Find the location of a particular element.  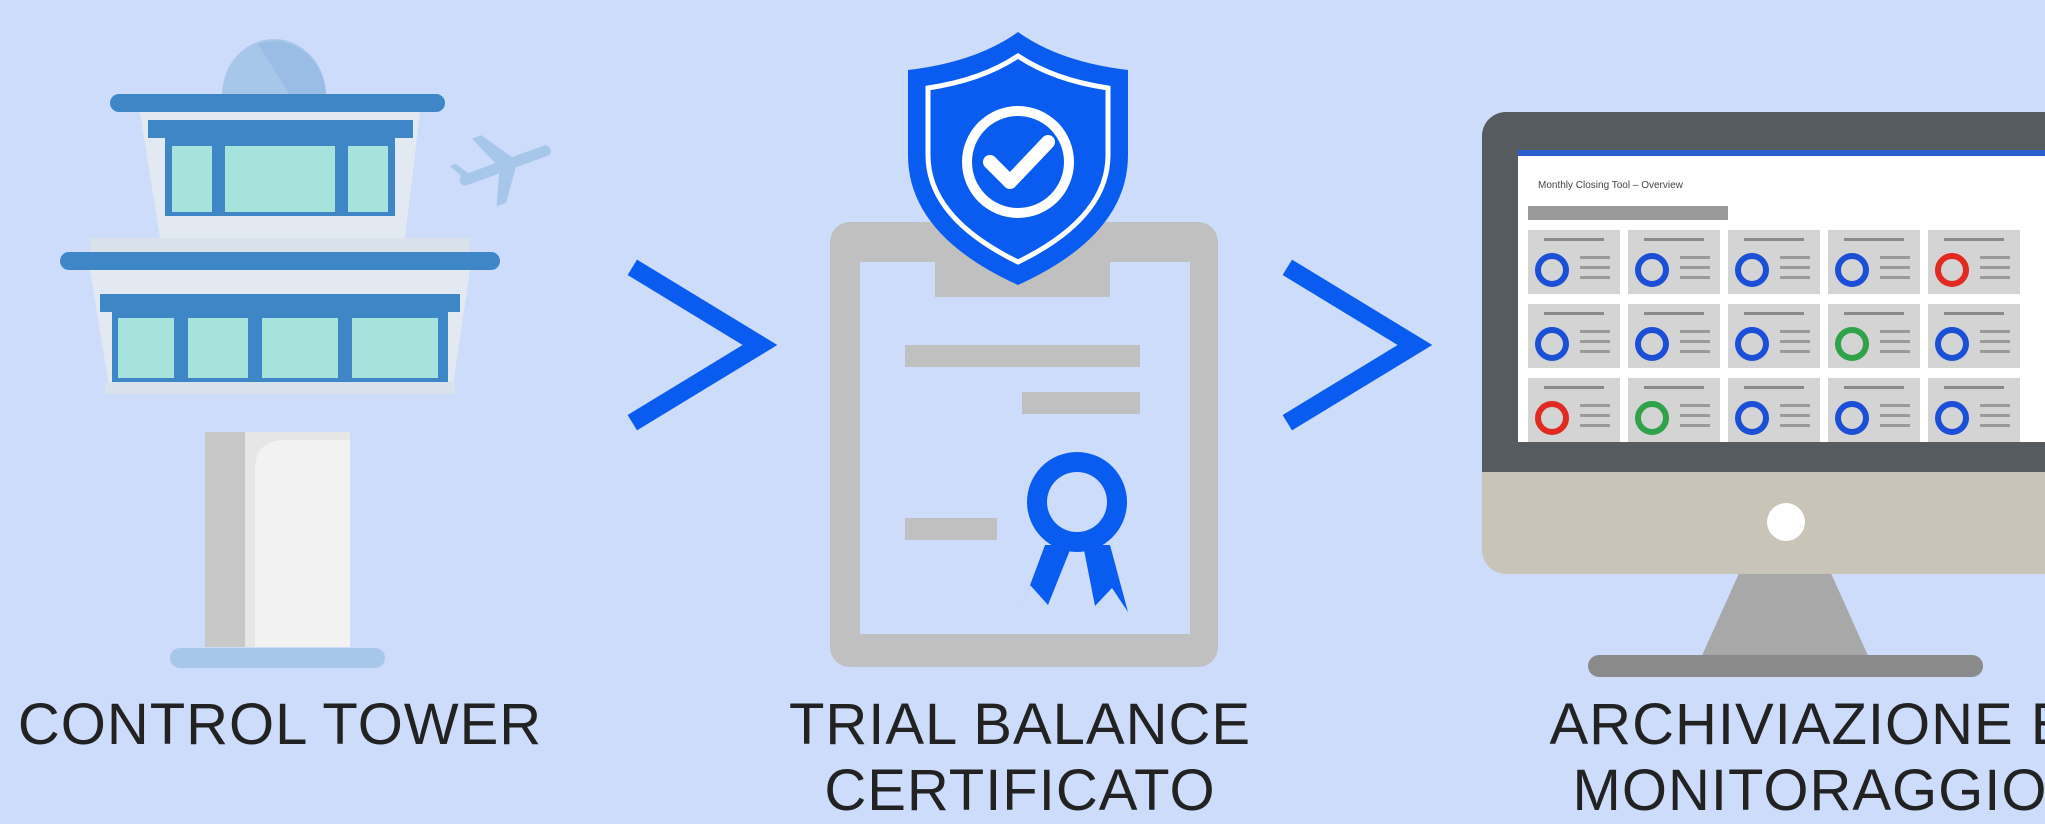

step-3-label-line2: MONITORAGGIO is located at coordinates (1808, 790).